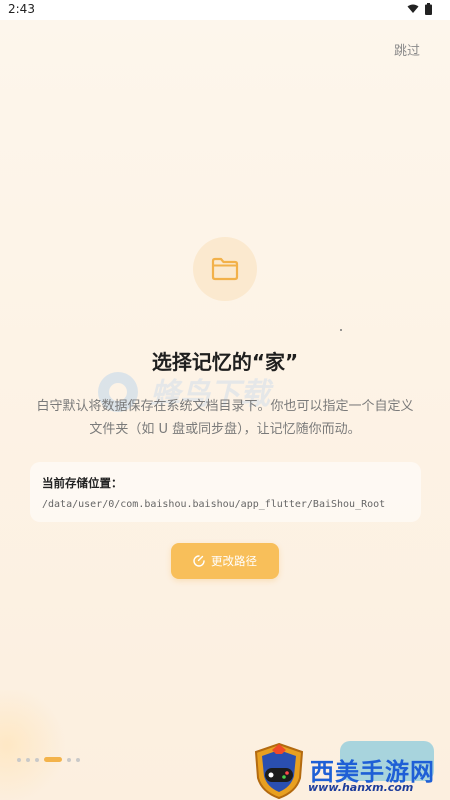  I want to click on page-indicator, so click(48, 759).